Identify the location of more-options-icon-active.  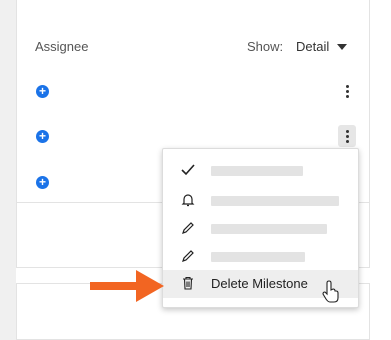
(347, 136).